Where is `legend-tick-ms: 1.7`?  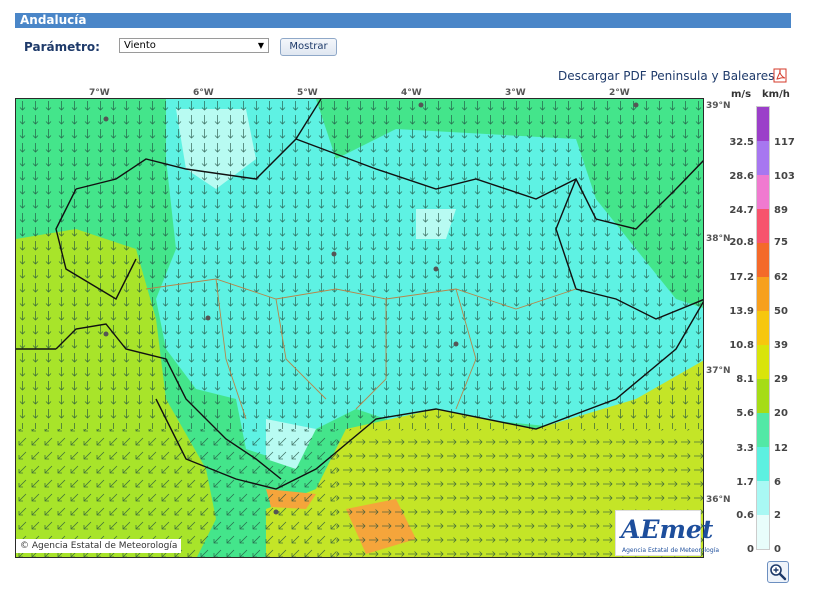 legend-tick-ms: 1.7 is located at coordinates (745, 482).